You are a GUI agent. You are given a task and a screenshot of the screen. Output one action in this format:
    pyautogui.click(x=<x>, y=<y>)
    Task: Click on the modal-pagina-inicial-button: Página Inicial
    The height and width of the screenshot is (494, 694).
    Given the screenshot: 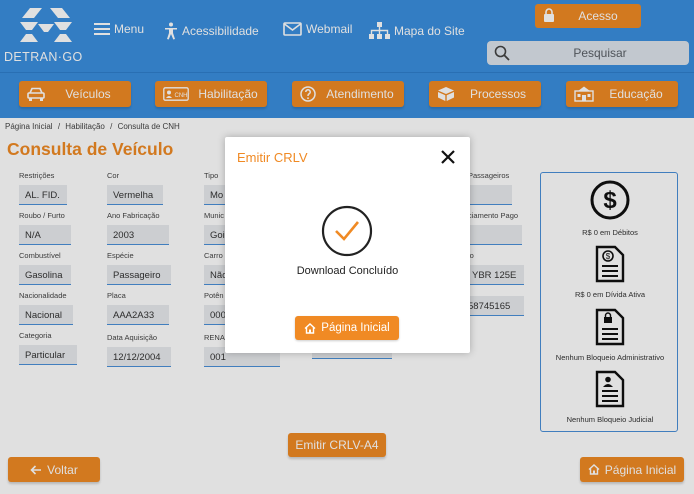 What is the action you would take?
    pyautogui.click(x=347, y=328)
    